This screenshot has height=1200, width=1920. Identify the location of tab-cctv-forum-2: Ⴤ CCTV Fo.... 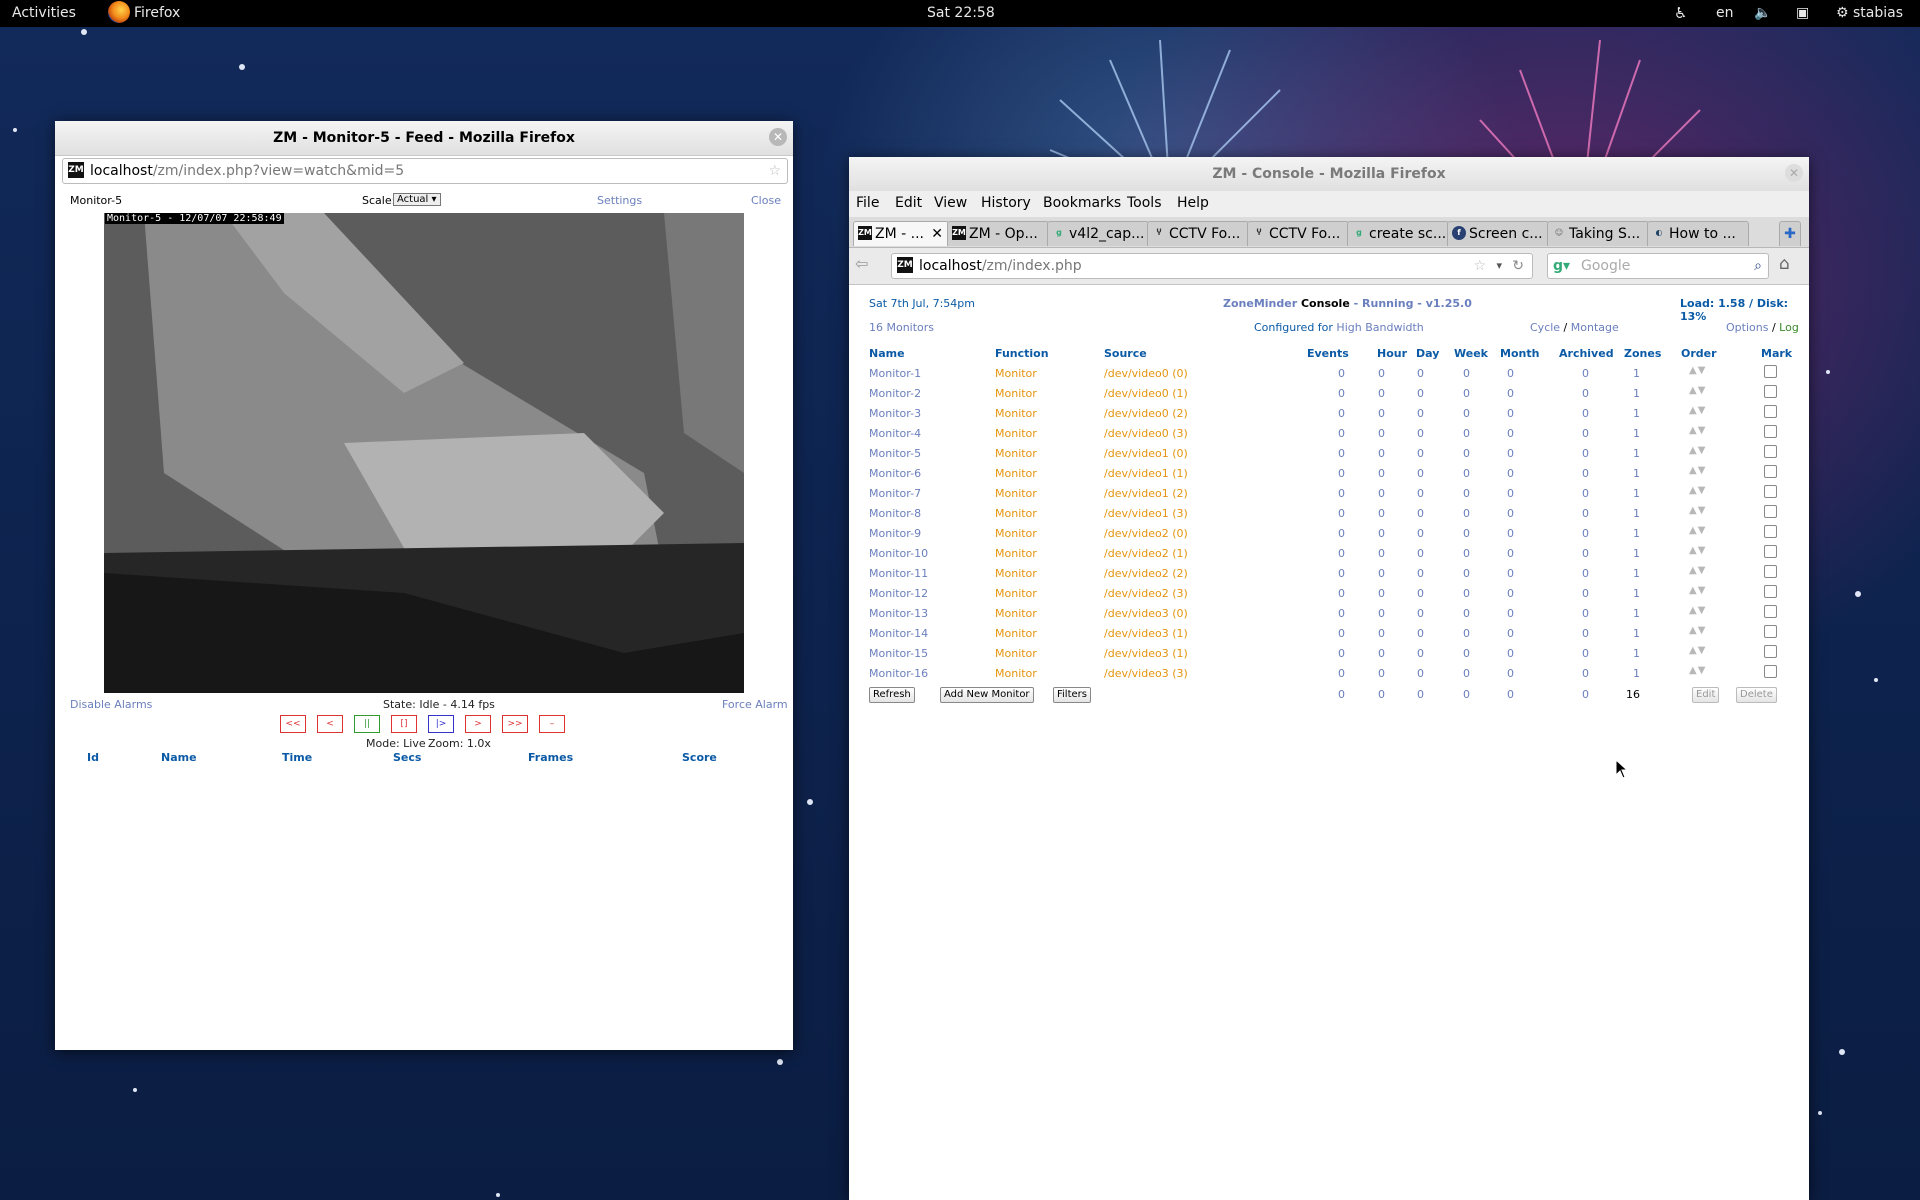
(1298, 233).